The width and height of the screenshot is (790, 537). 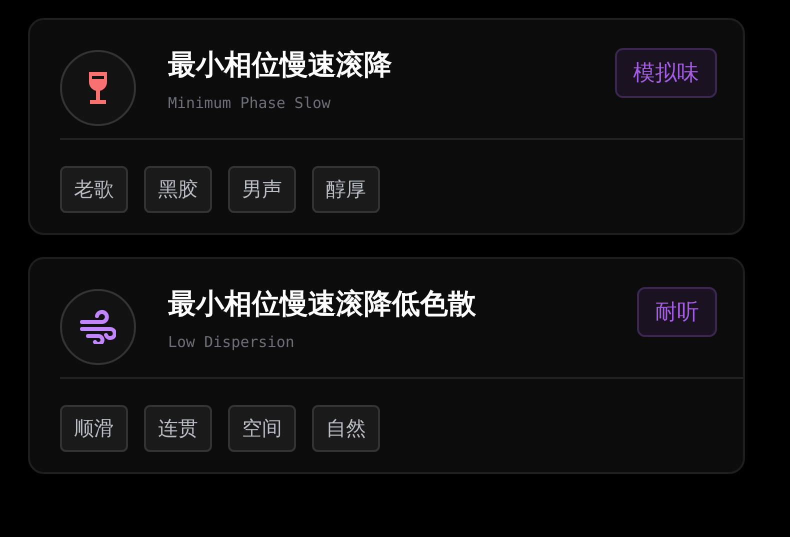 What do you see at coordinates (178, 428) in the screenshot?
I see `tag-chip: 连贯` at bounding box center [178, 428].